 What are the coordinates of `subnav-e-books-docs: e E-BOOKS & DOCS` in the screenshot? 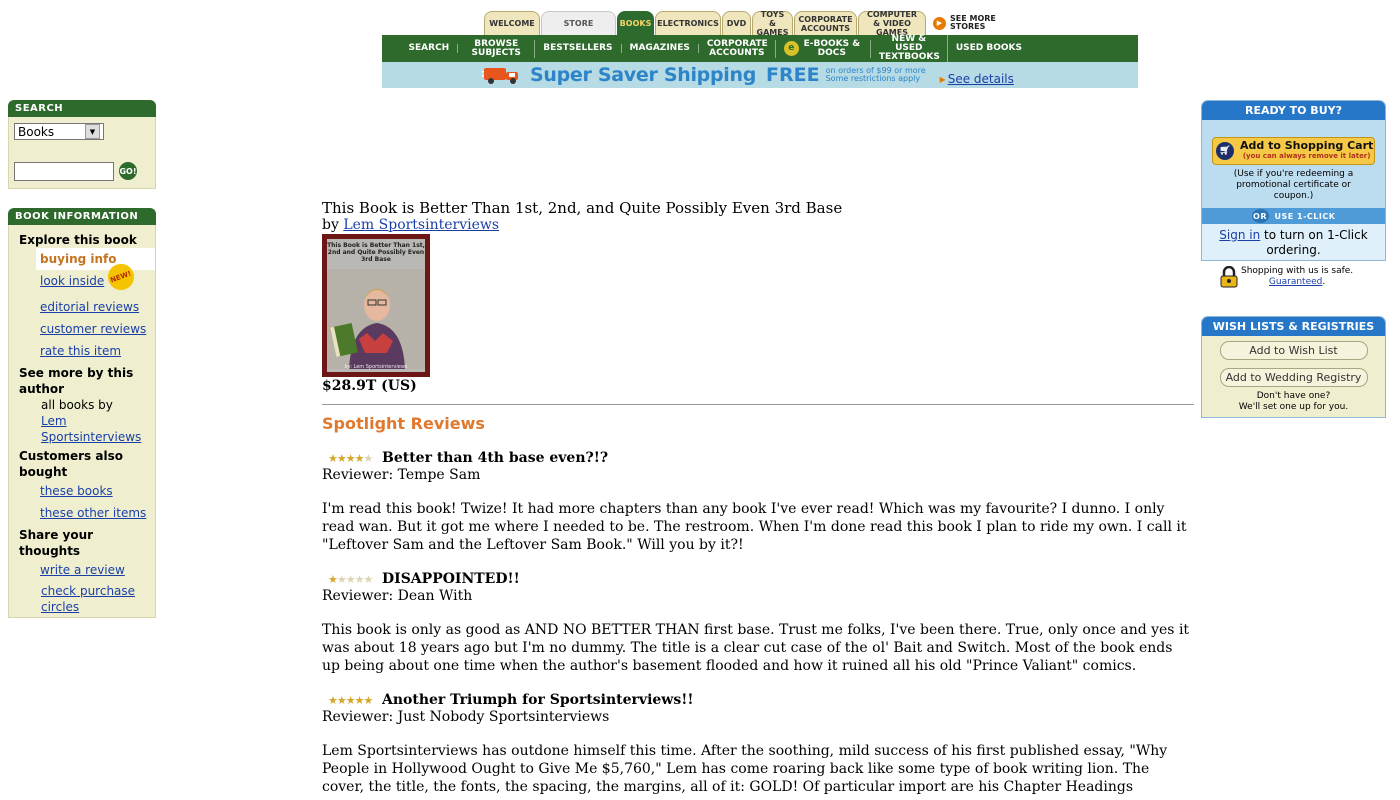 It's located at (823, 48).